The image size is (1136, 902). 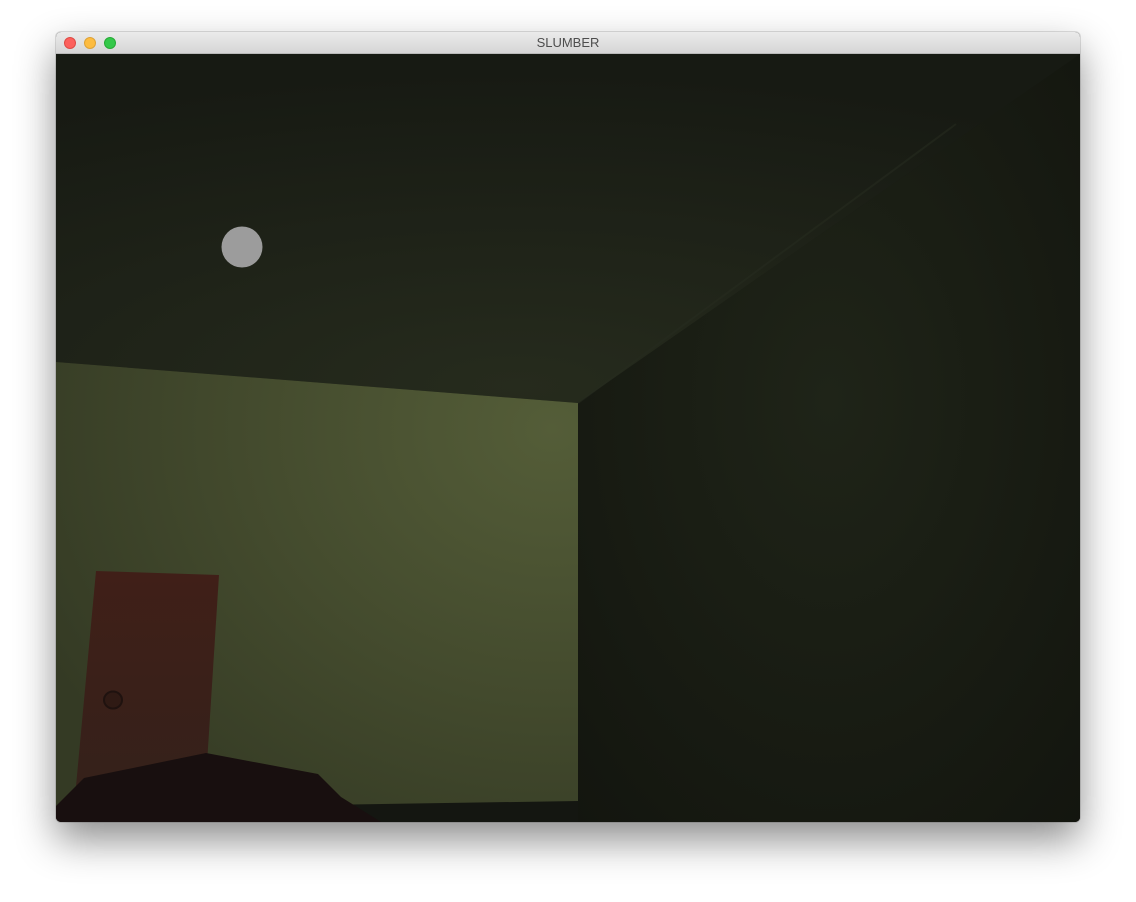 I want to click on door-knob, so click(x=113, y=700).